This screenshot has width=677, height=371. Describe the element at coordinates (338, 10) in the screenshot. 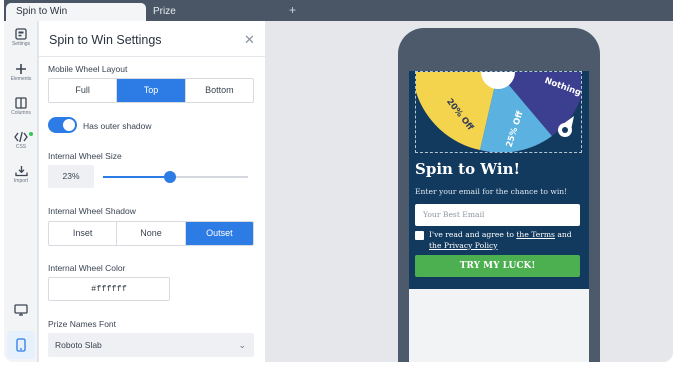

I see `tab-bar: Spin to Win Prize +` at that location.